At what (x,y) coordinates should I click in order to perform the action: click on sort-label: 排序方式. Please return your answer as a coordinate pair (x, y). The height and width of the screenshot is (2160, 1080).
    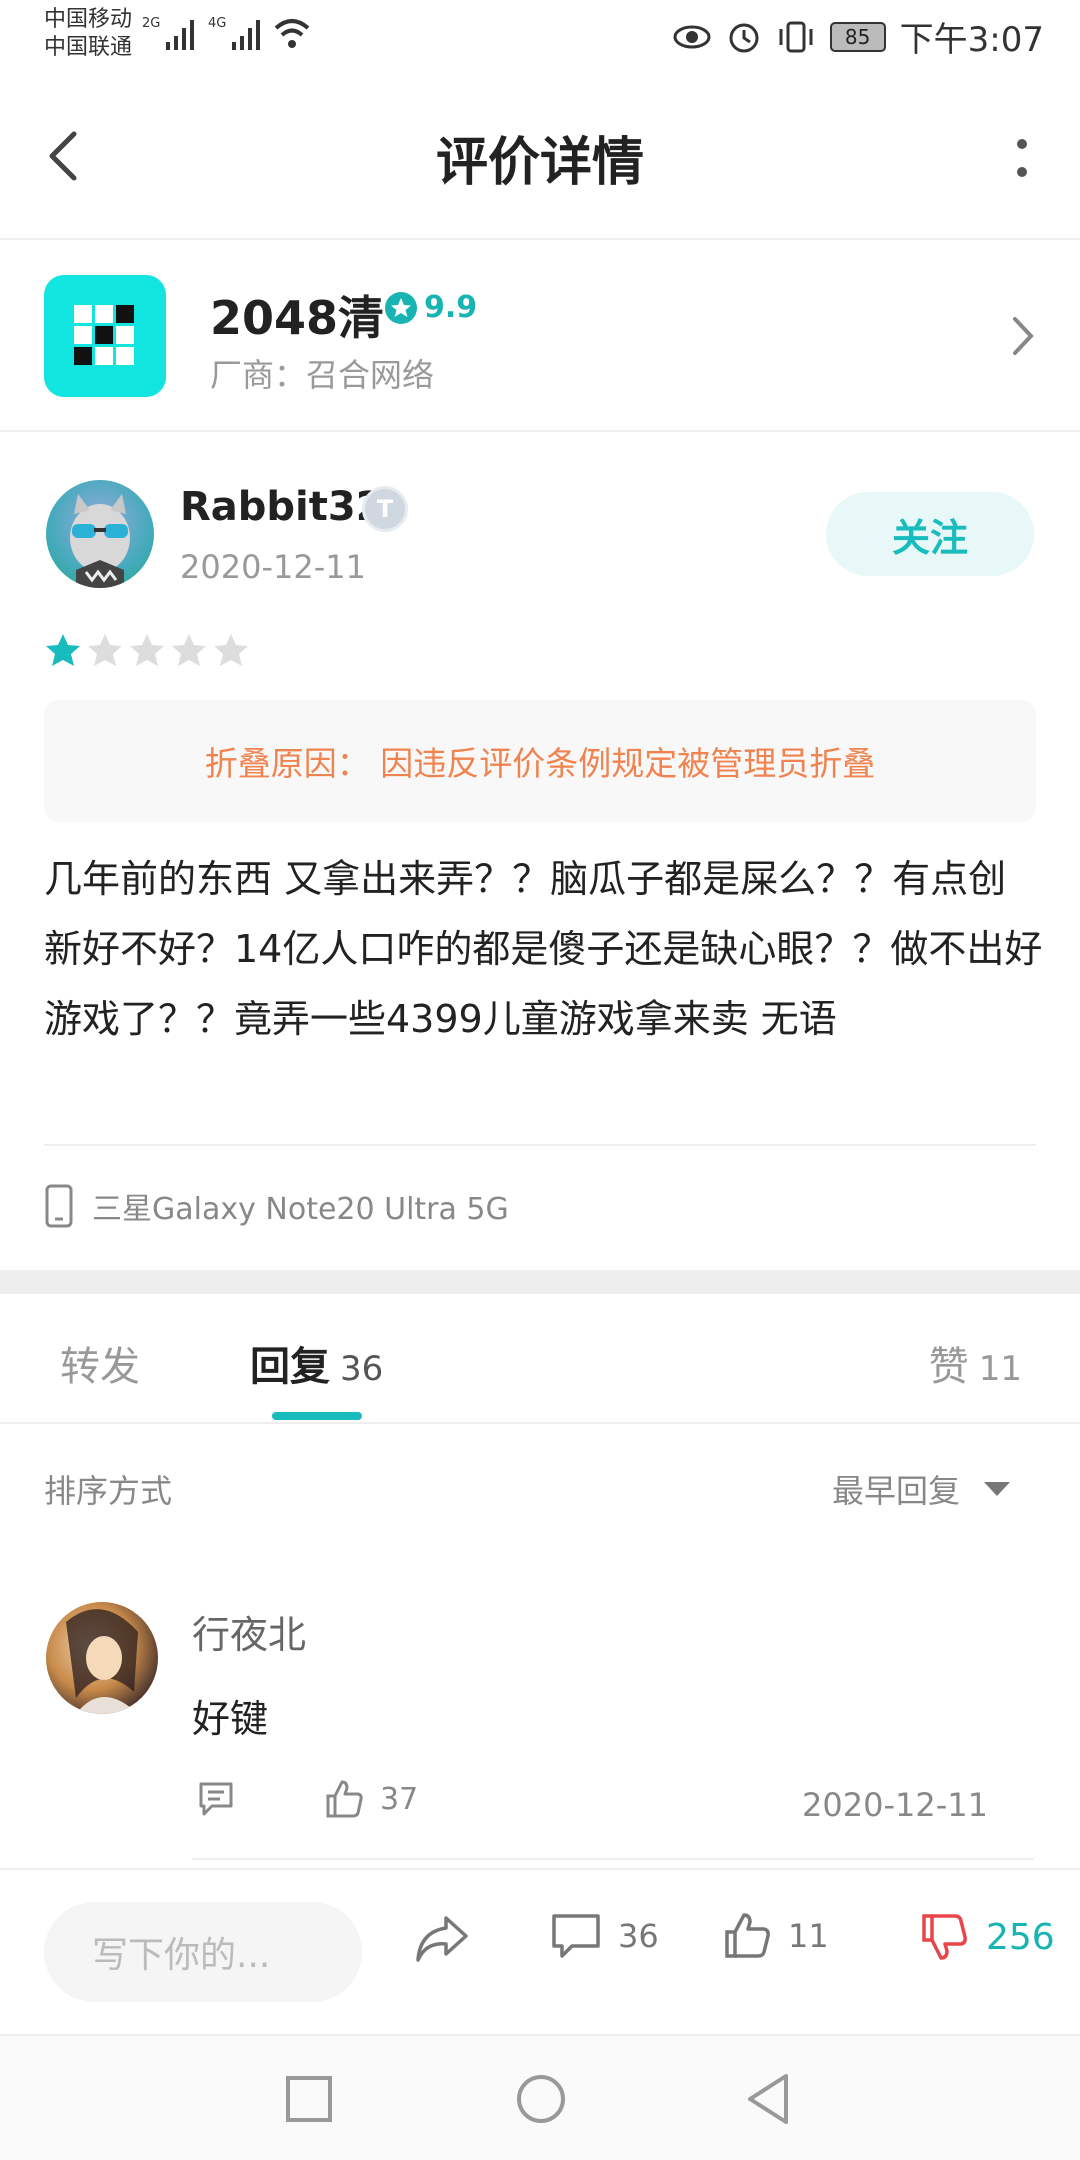
    Looking at the image, I should click on (108, 1491).